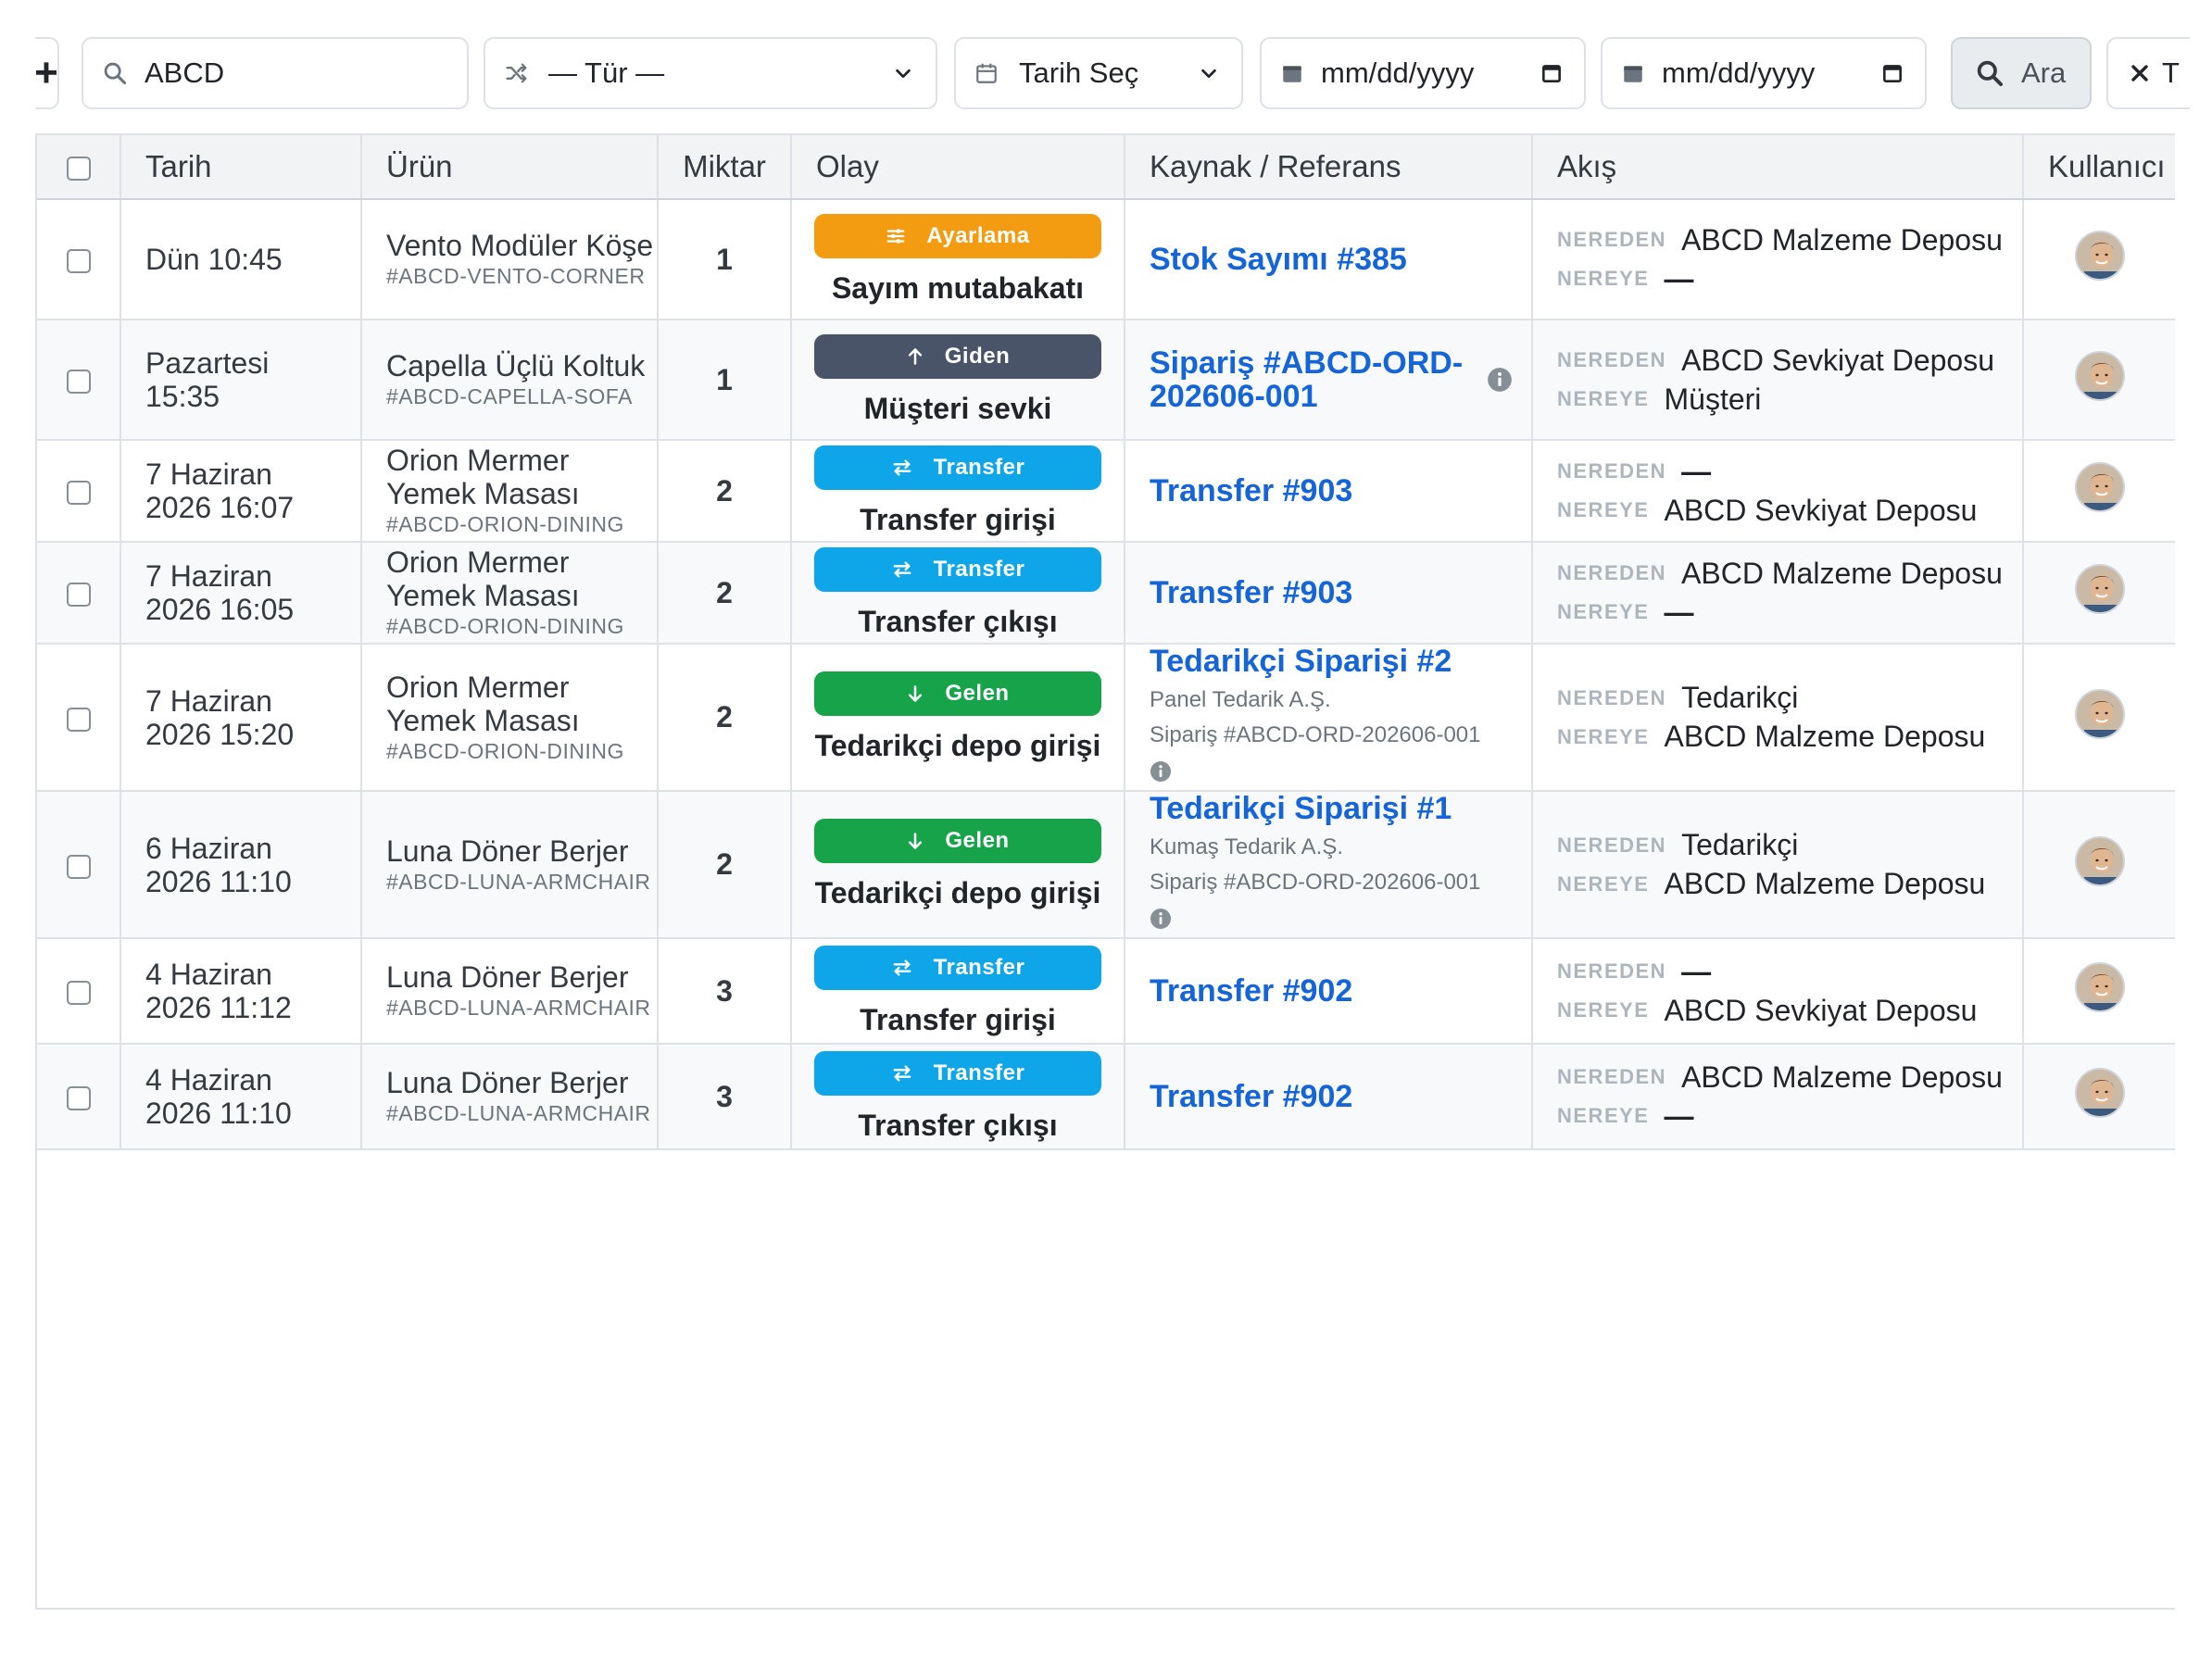  What do you see at coordinates (1312, 379) in the screenshot?
I see `reference-link: Sipariş #ABCD-ORD-202606-001` at bounding box center [1312, 379].